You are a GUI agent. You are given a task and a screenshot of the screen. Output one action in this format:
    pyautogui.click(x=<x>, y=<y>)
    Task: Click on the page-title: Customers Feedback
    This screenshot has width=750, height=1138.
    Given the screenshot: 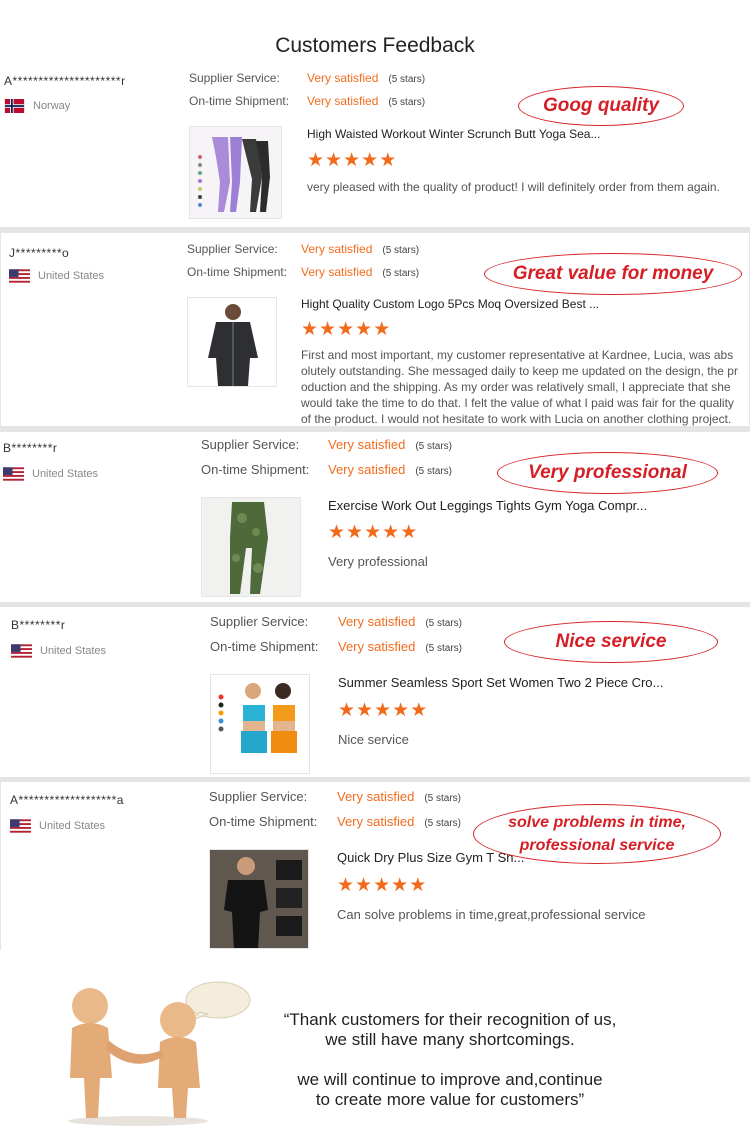 What is the action you would take?
    pyautogui.click(x=375, y=45)
    